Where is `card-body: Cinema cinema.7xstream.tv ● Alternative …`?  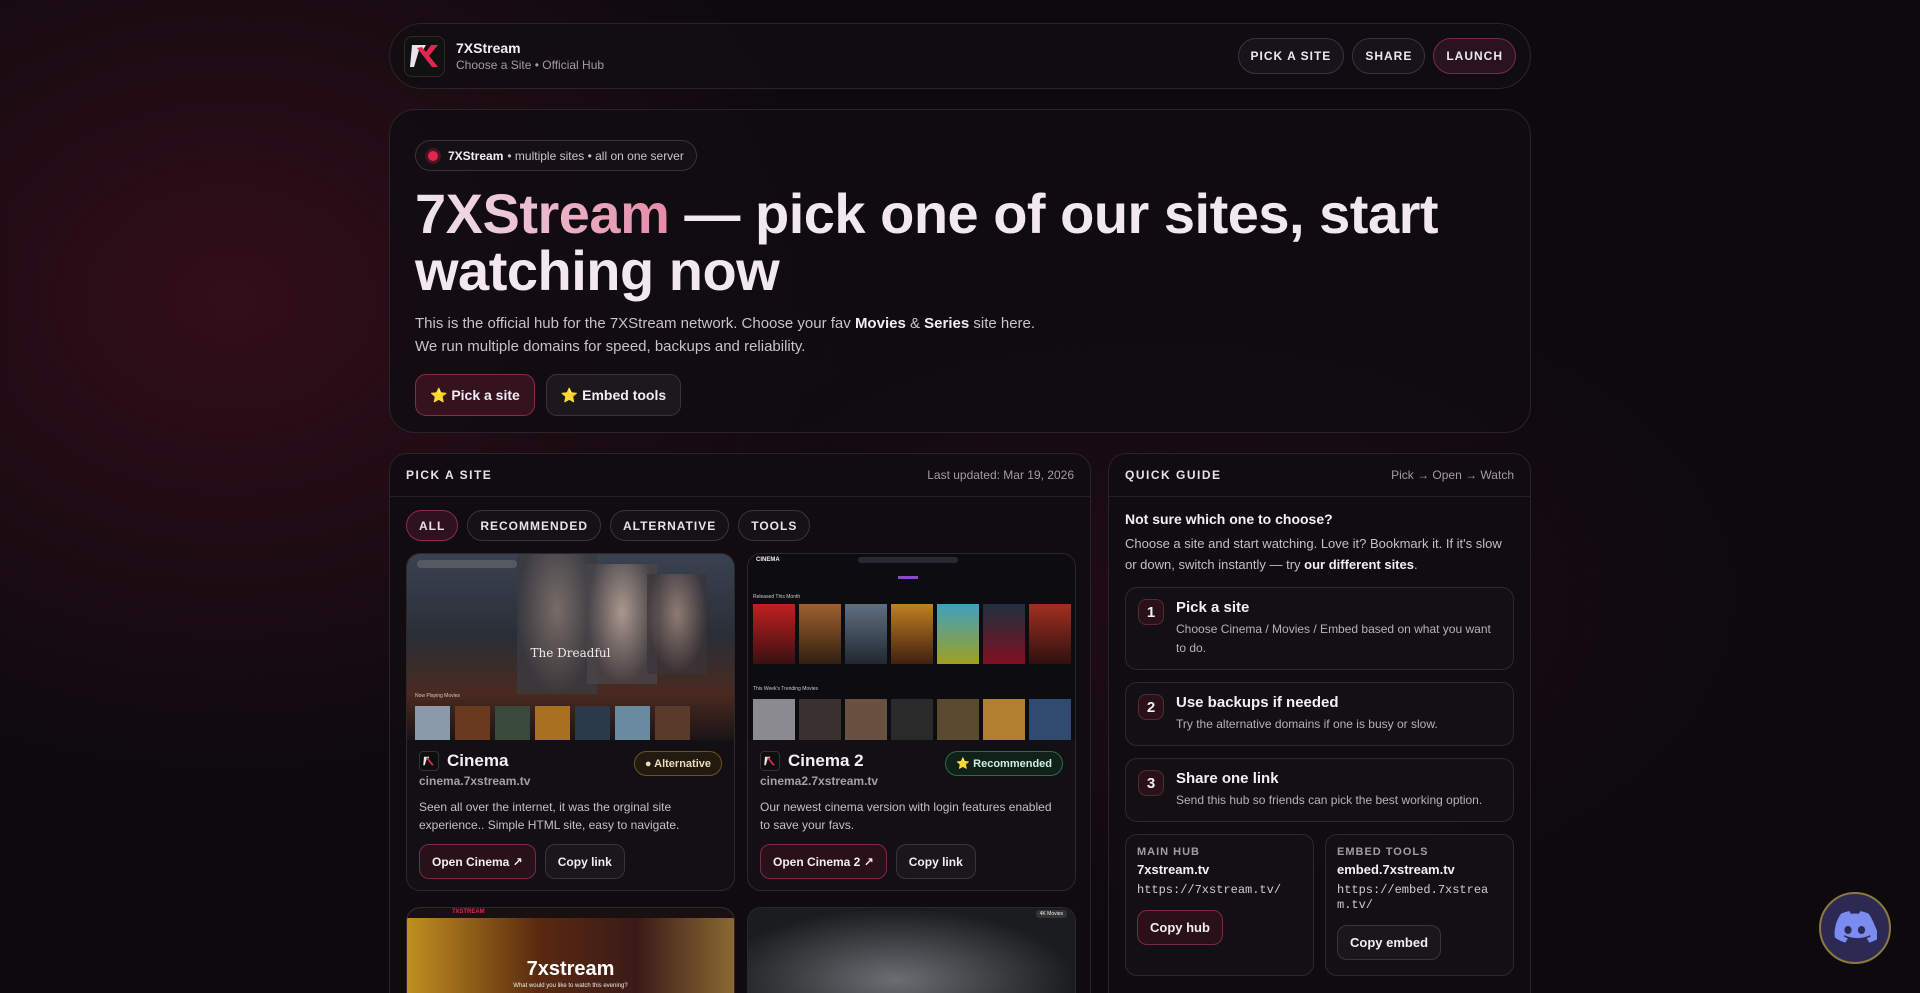 card-body: Cinema cinema.7xstream.tv ● Alternative … is located at coordinates (570, 815).